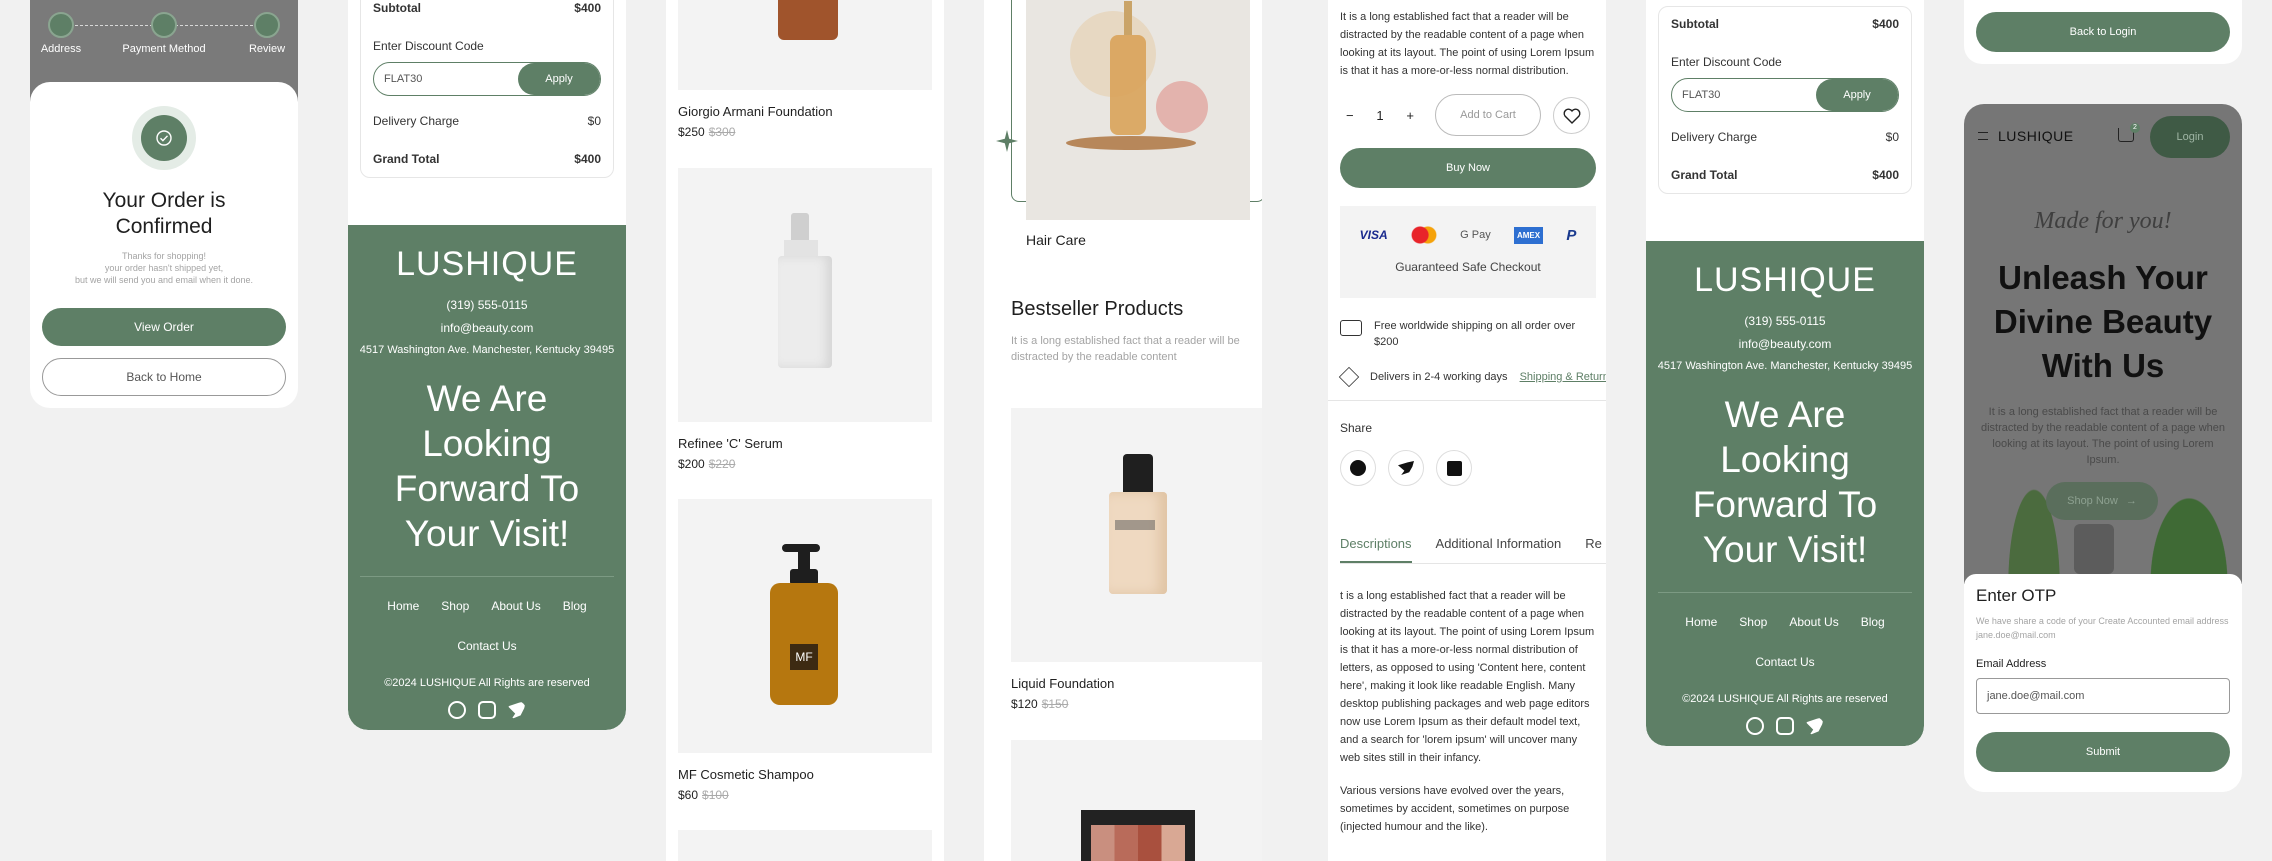 The width and height of the screenshot is (2272, 861). I want to click on back-to-login-button: Back to Login, so click(2103, 32).